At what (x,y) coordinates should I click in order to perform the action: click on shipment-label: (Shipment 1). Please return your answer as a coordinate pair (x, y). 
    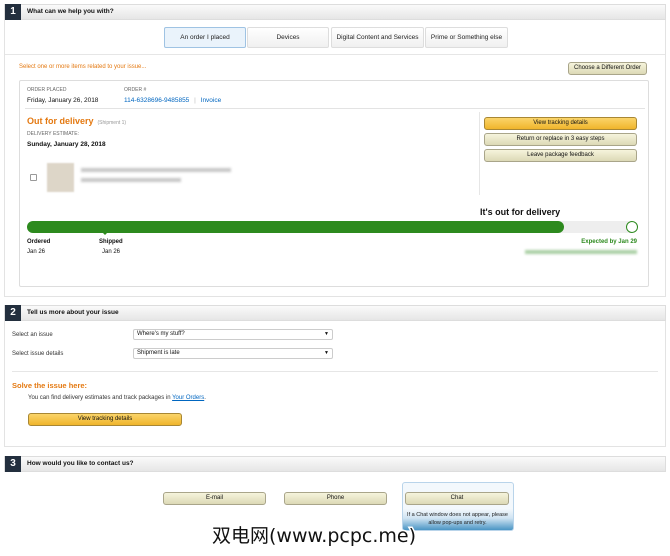
    Looking at the image, I should click on (112, 123).